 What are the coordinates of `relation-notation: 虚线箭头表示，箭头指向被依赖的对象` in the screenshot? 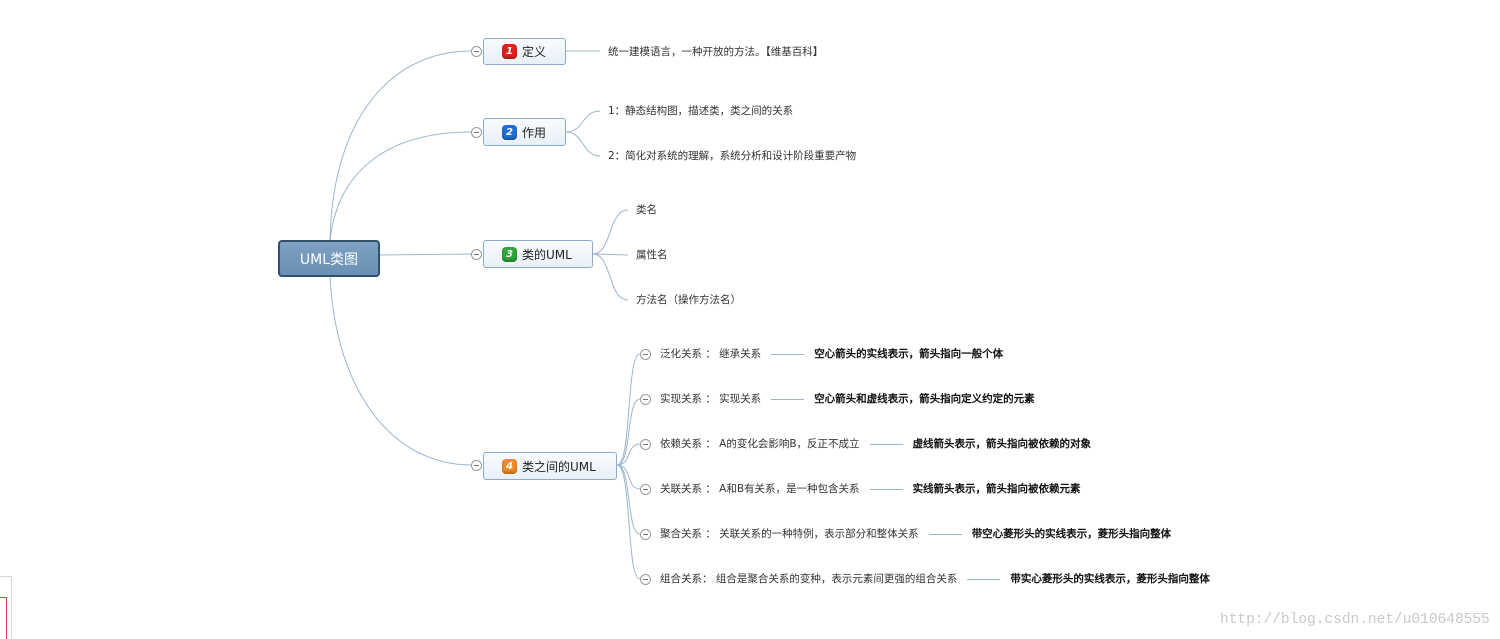 It's located at (1002, 444).